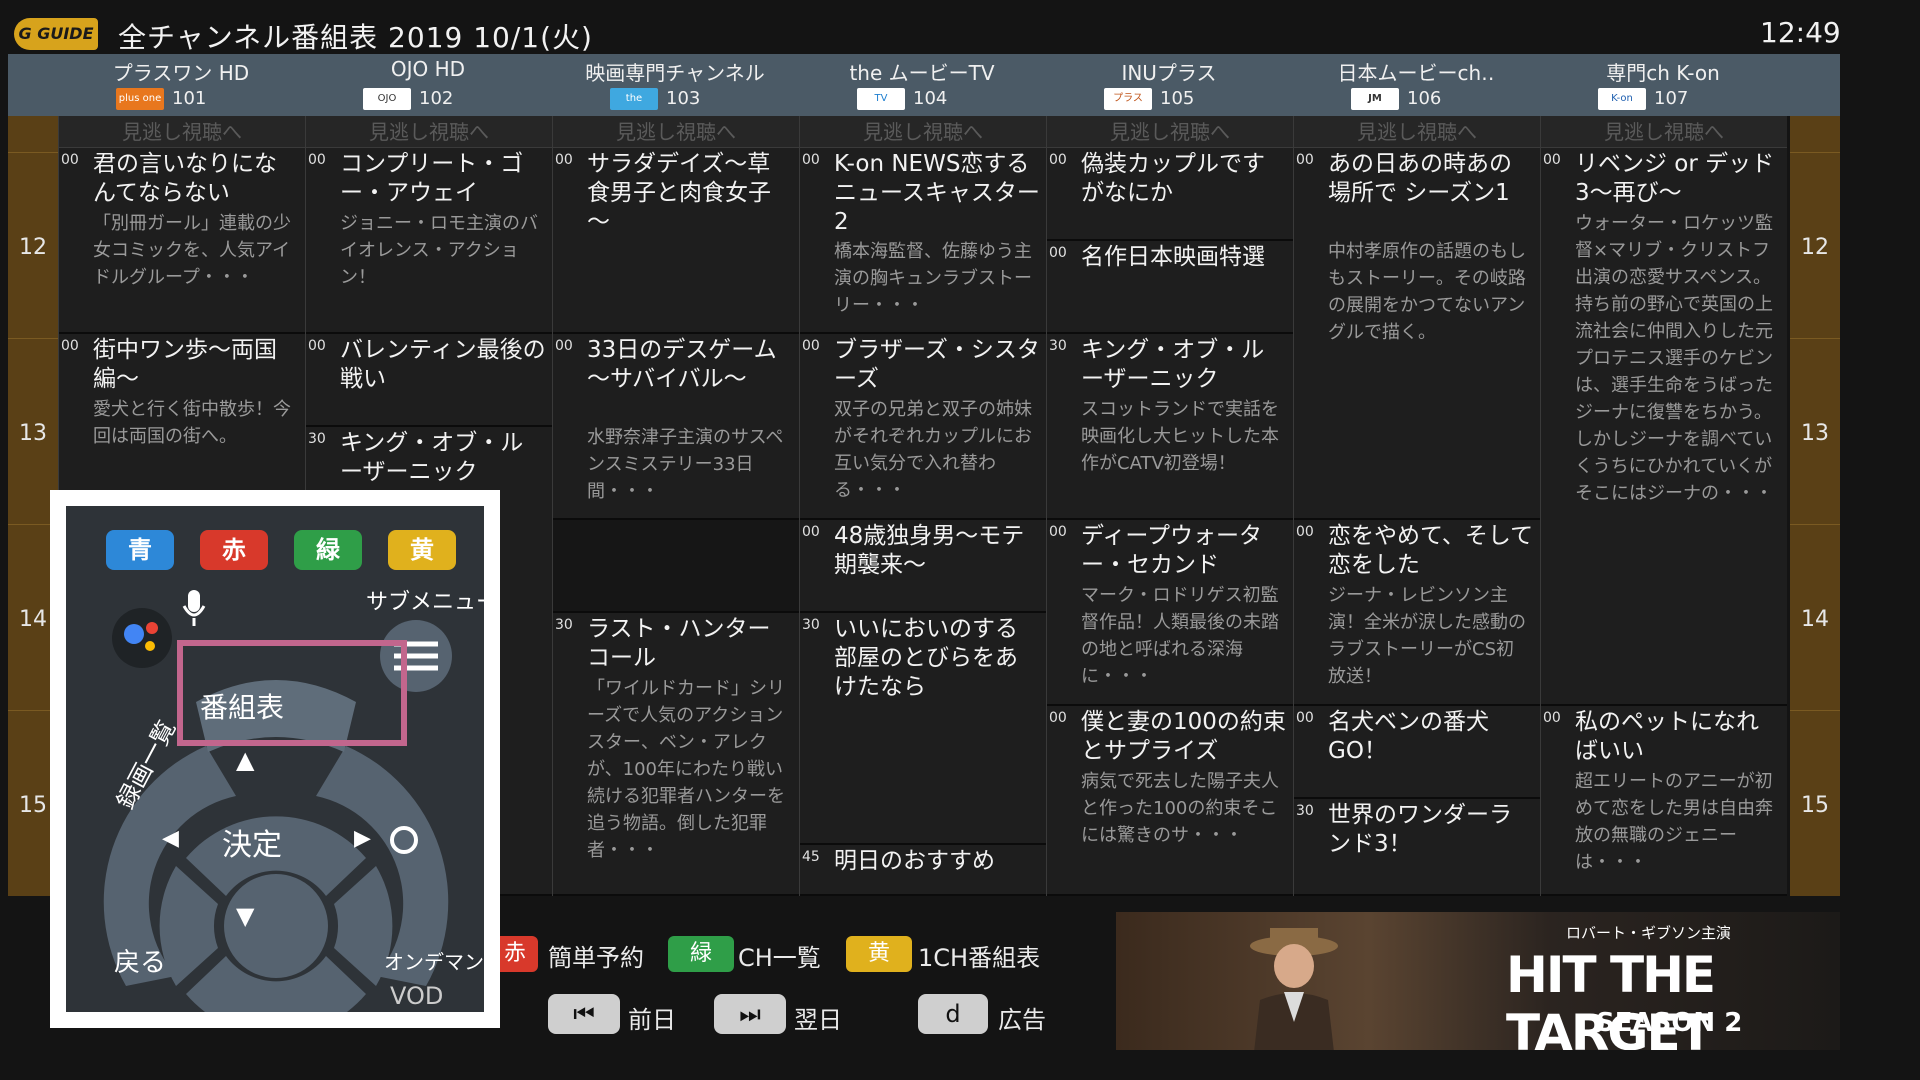 Image resolution: width=1920 pixels, height=1080 pixels. What do you see at coordinates (779, 958) in the screenshot?
I see `green-button-label: CH一覧` at bounding box center [779, 958].